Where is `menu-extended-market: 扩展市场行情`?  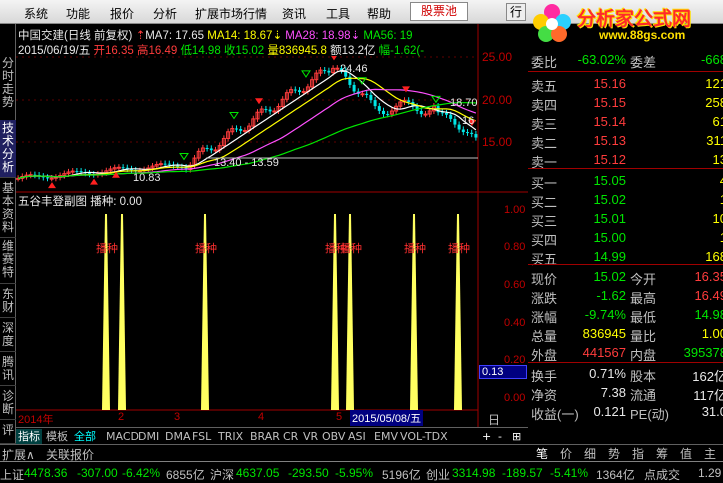 menu-extended-market: 扩展市场行情 is located at coordinates (231, 13).